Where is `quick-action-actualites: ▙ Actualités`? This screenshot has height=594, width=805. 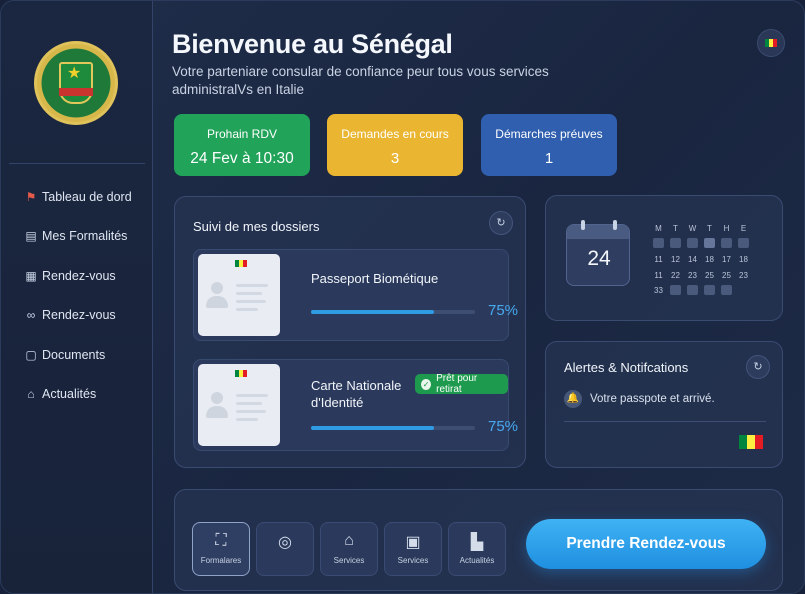 quick-action-actualites: ▙ Actualités is located at coordinates (477, 549).